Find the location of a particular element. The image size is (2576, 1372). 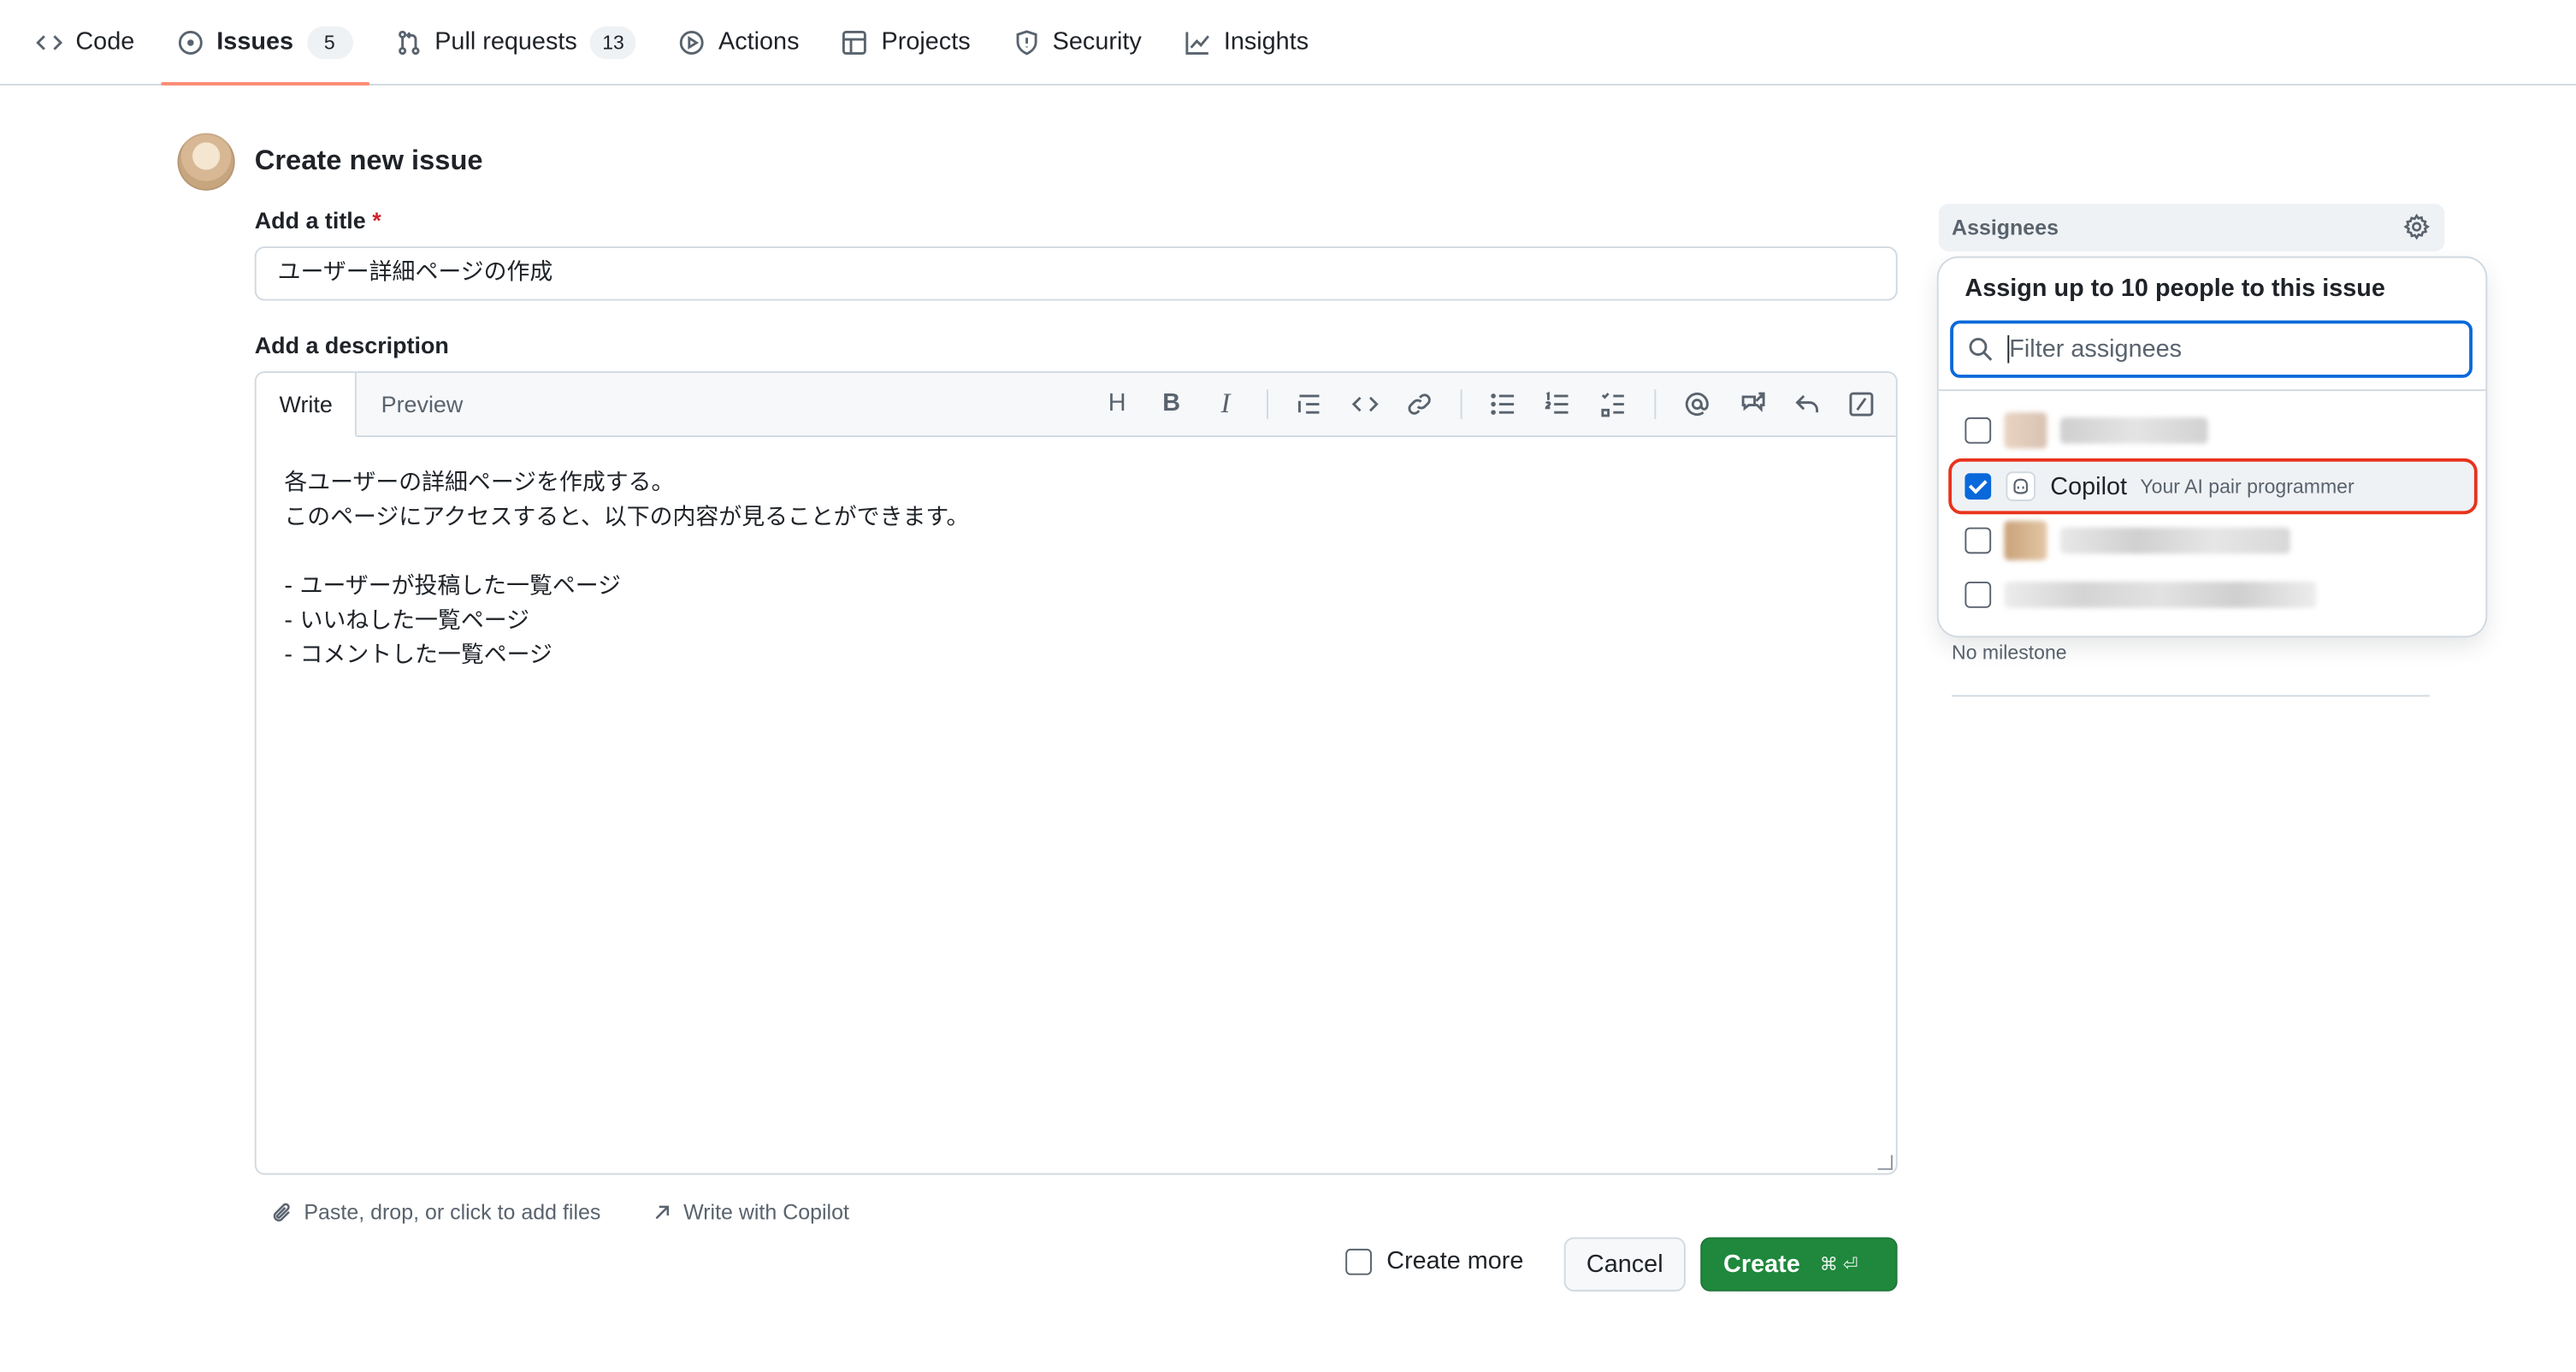

unordered-list-icon is located at coordinates (1502, 403).